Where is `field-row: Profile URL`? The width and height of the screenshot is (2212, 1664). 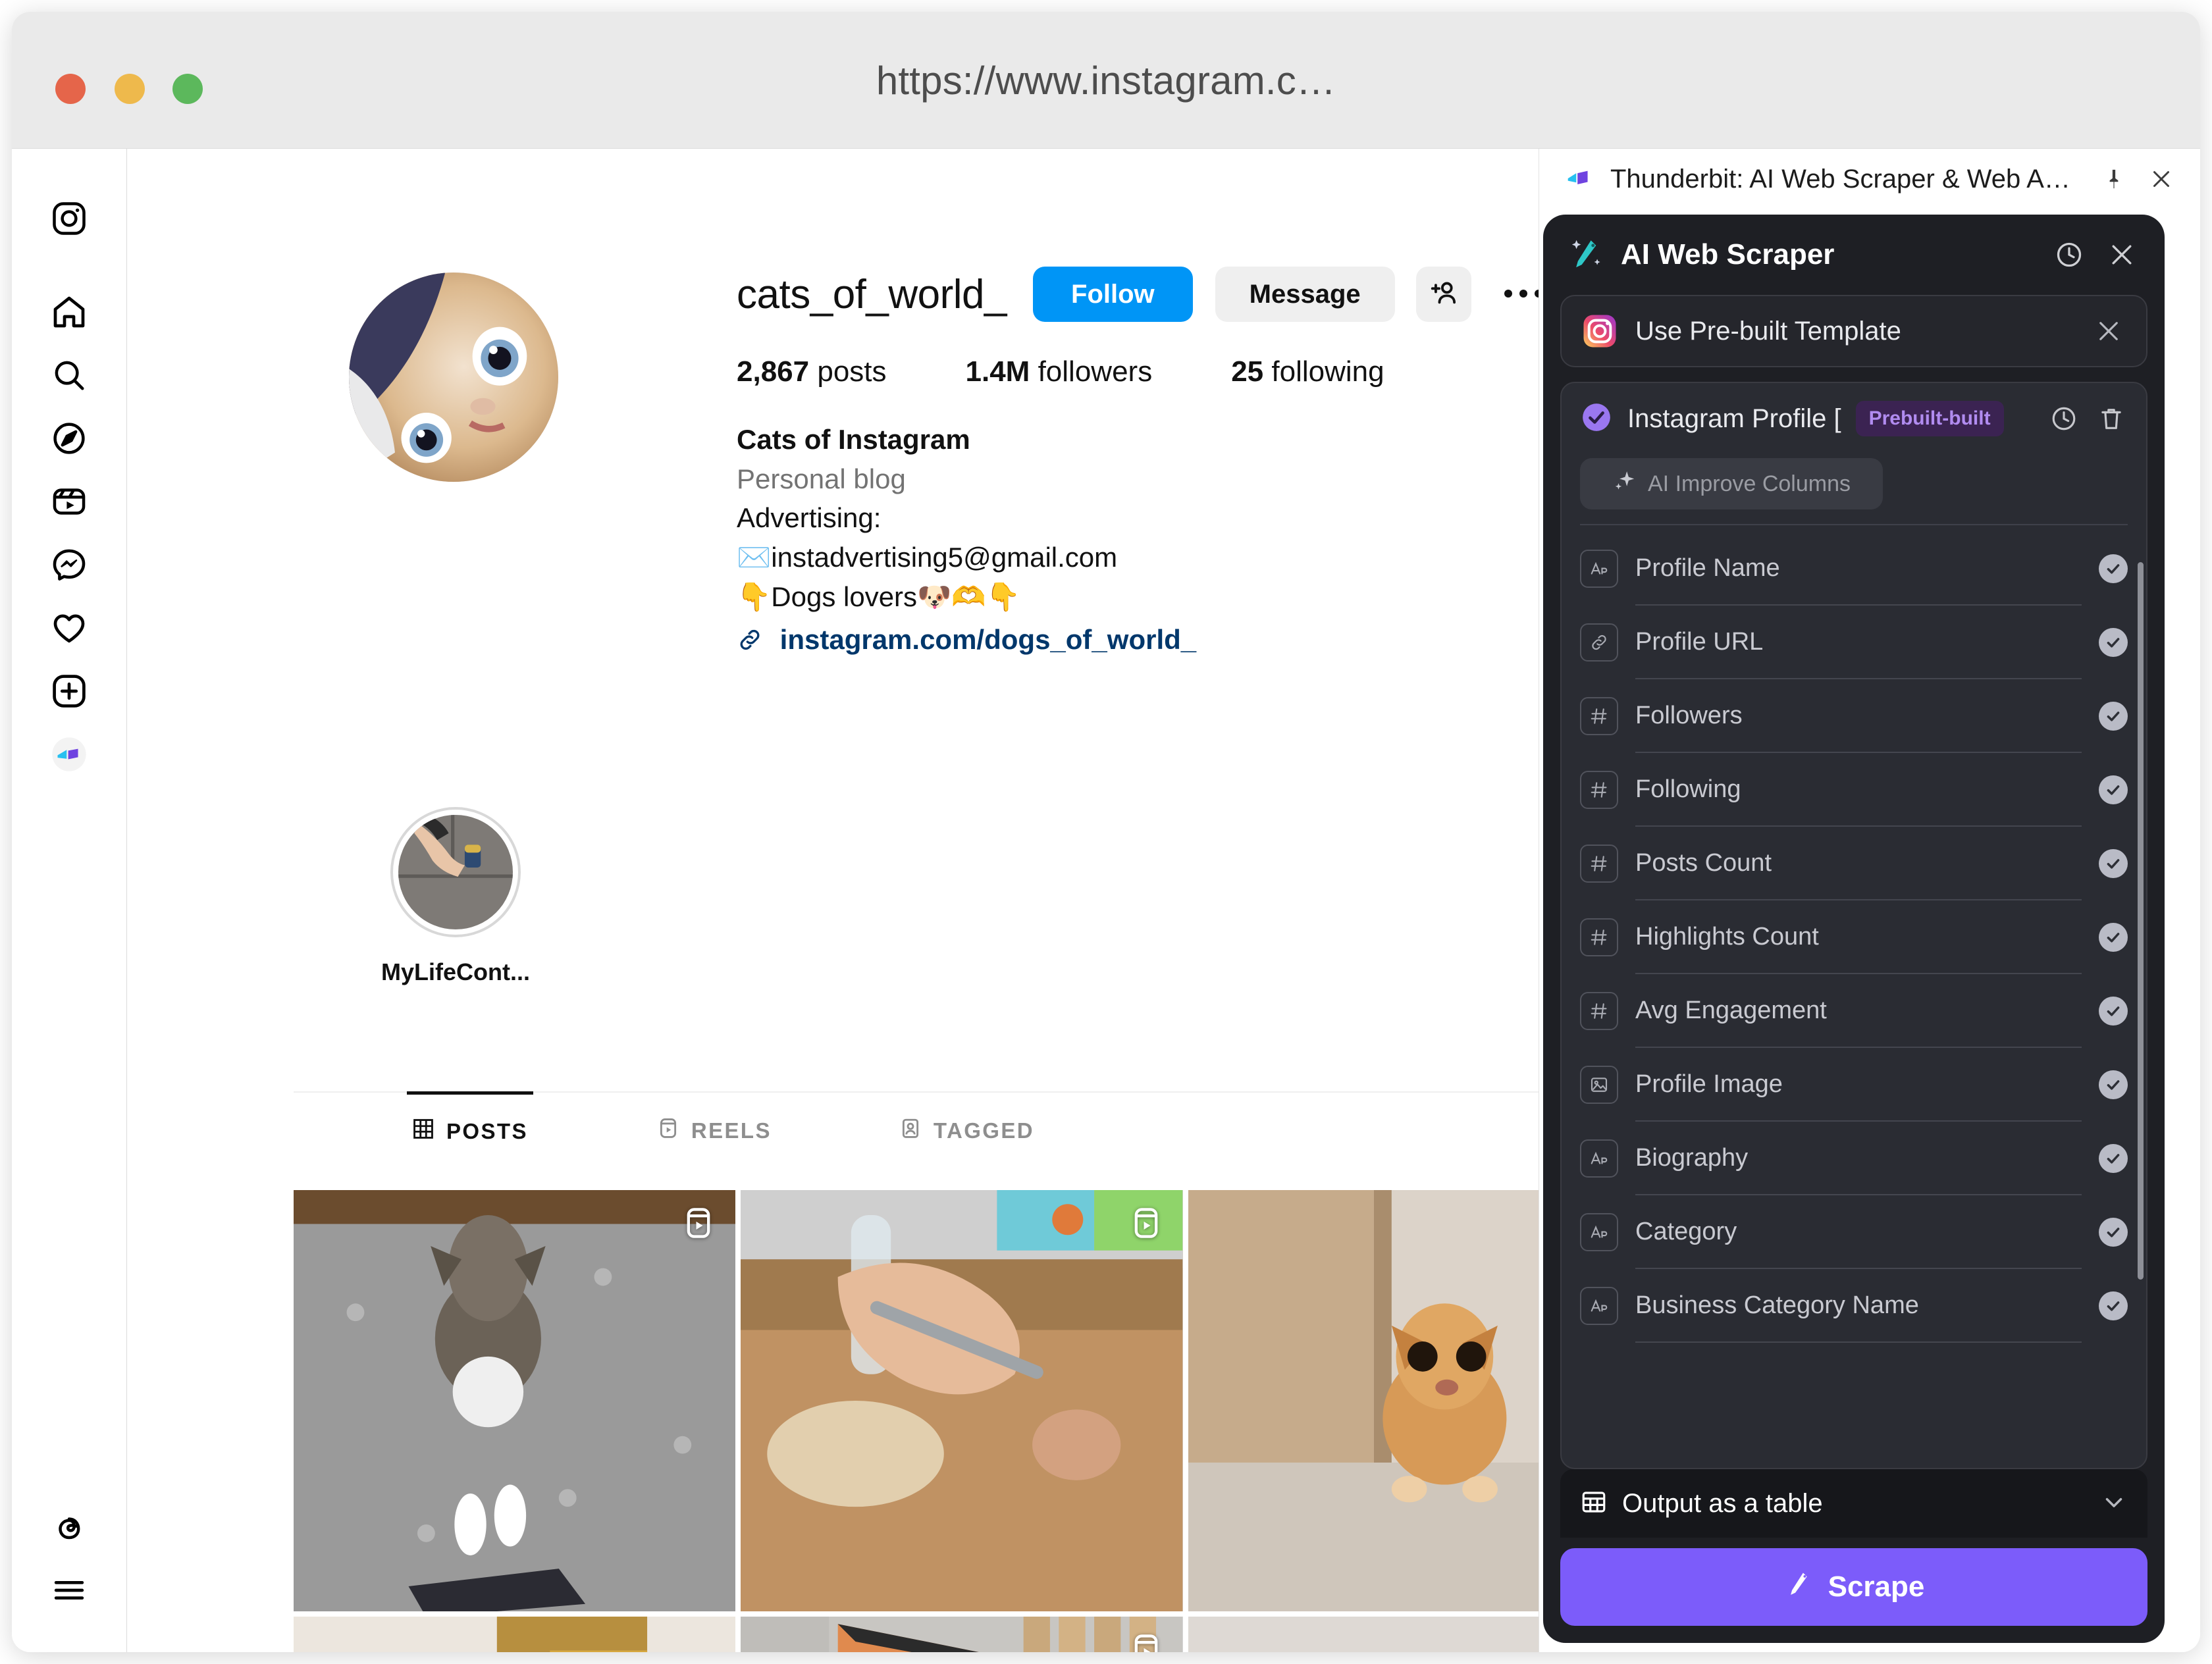 field-row: Profile URL is located at coordinates (1854, 642).